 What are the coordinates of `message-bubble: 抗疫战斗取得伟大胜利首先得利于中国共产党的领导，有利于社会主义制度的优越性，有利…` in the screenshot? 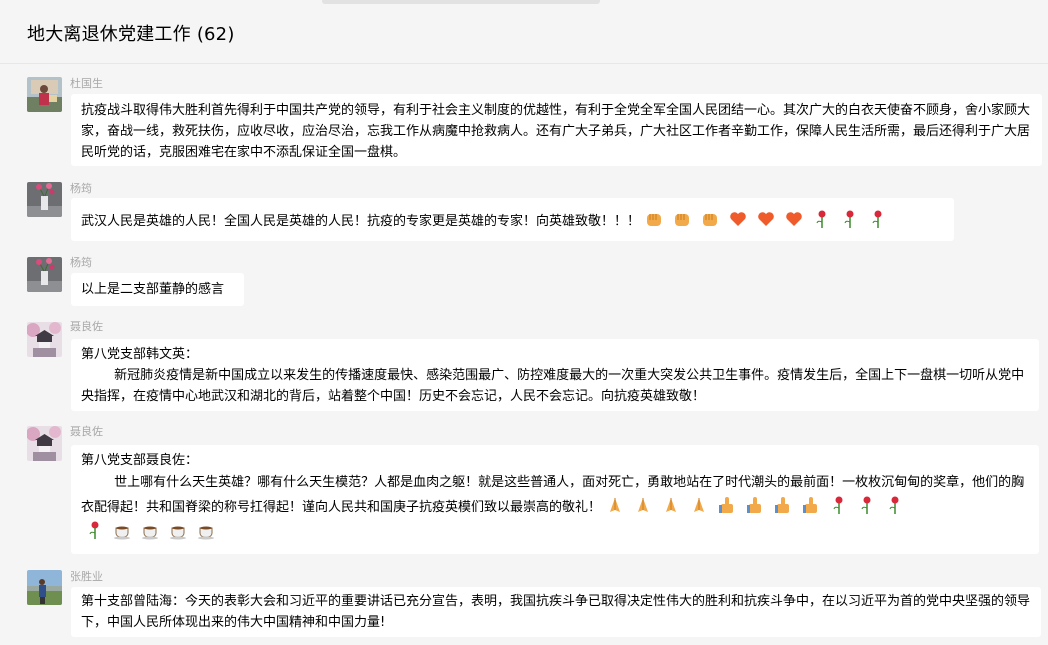 It's located at (556, 130).